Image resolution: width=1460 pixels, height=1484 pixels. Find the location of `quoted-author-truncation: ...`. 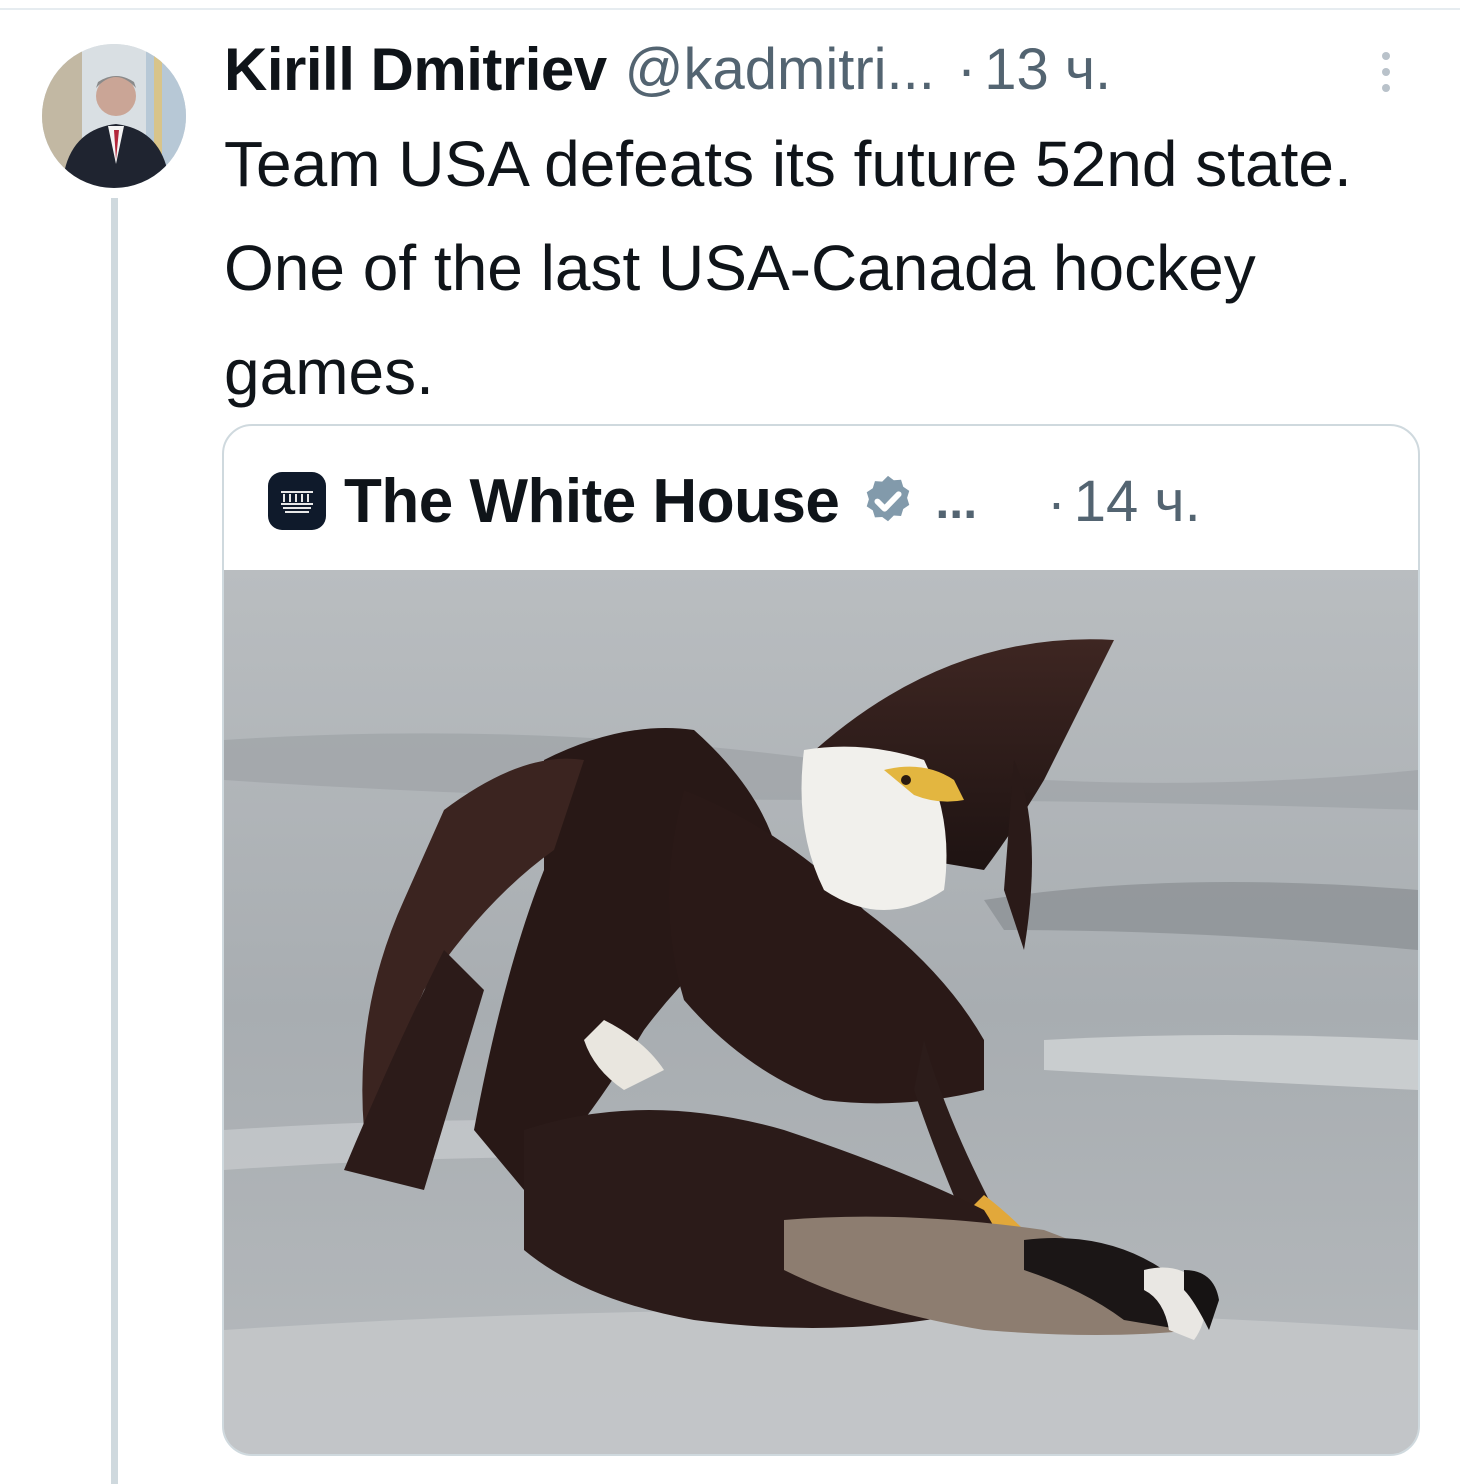

quoted-author-truncation: ... is located at coordinates (956, 501).